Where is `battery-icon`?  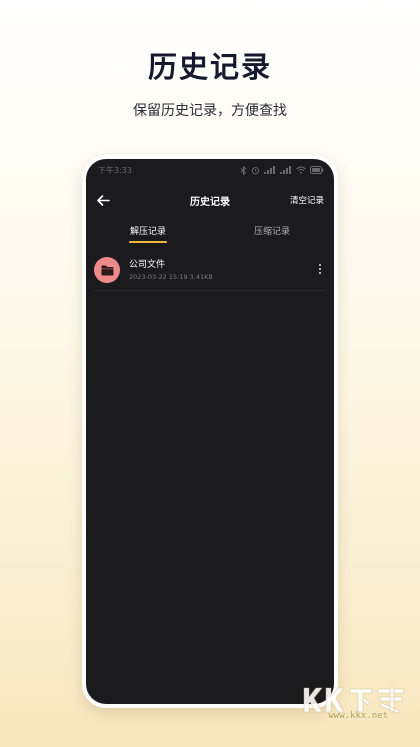 battery-icon is located at coordinates (317, 170).